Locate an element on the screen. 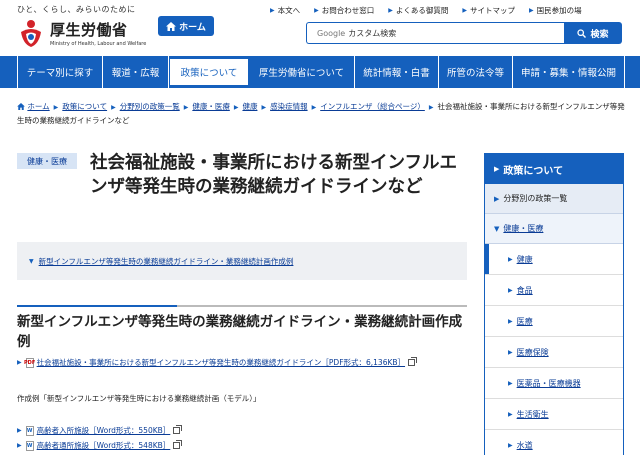  search-engine-label: Google is located at coordinates (331, 33).